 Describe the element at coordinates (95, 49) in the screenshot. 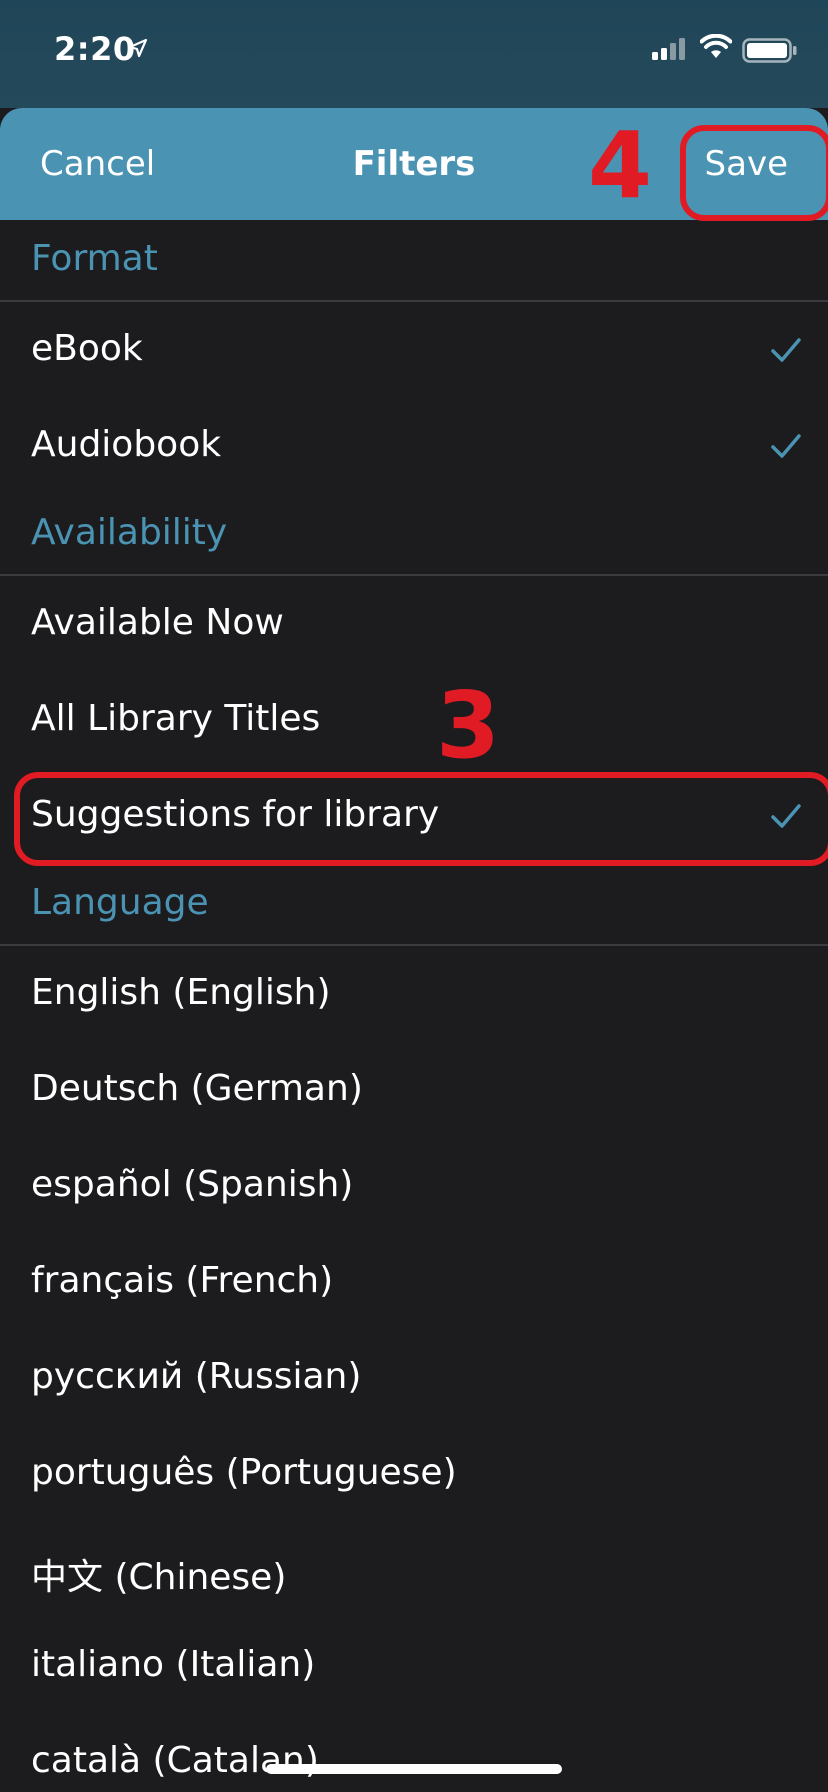

I see `status-time: 2:20` at that location.